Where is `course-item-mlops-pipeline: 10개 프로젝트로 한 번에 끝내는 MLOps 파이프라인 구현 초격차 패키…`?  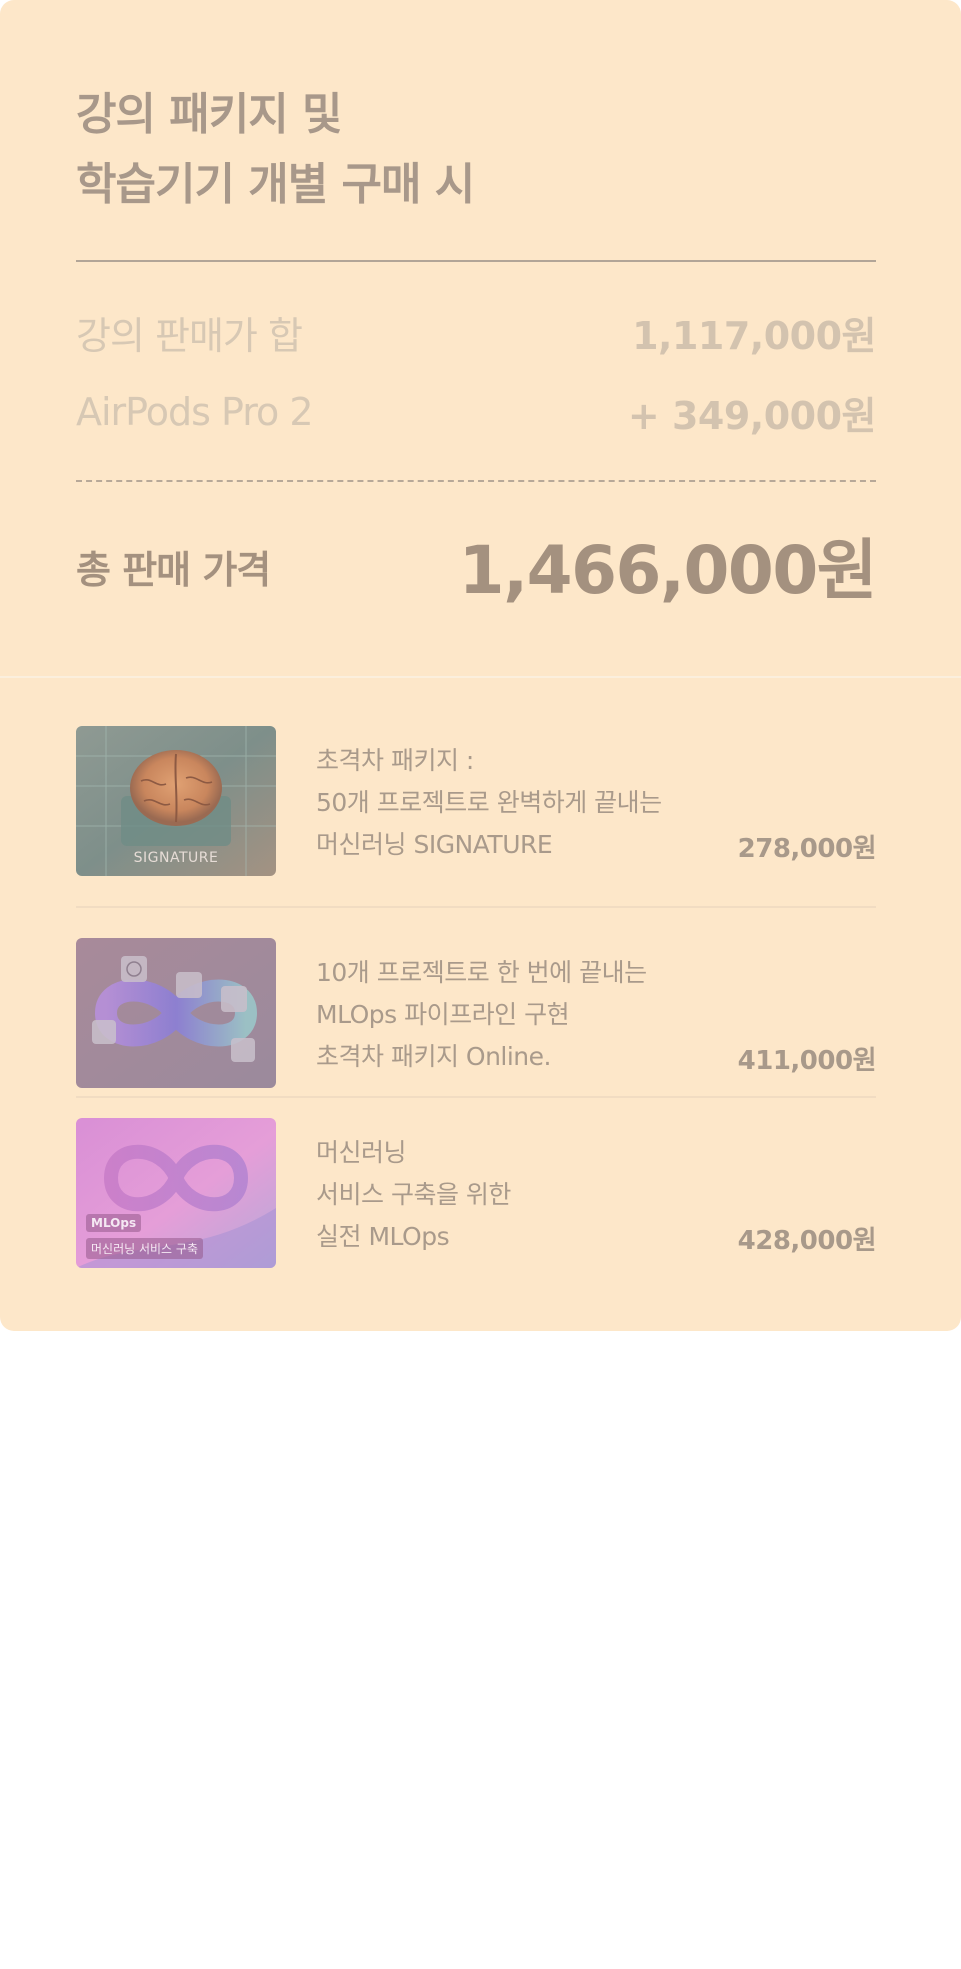
course-item-mlops-pipeline: 10개 프로젝트로 한 번에 끝내는 MLOps 파이프라인 구현 초격차 패키… is located at coordinates (476, 1013).